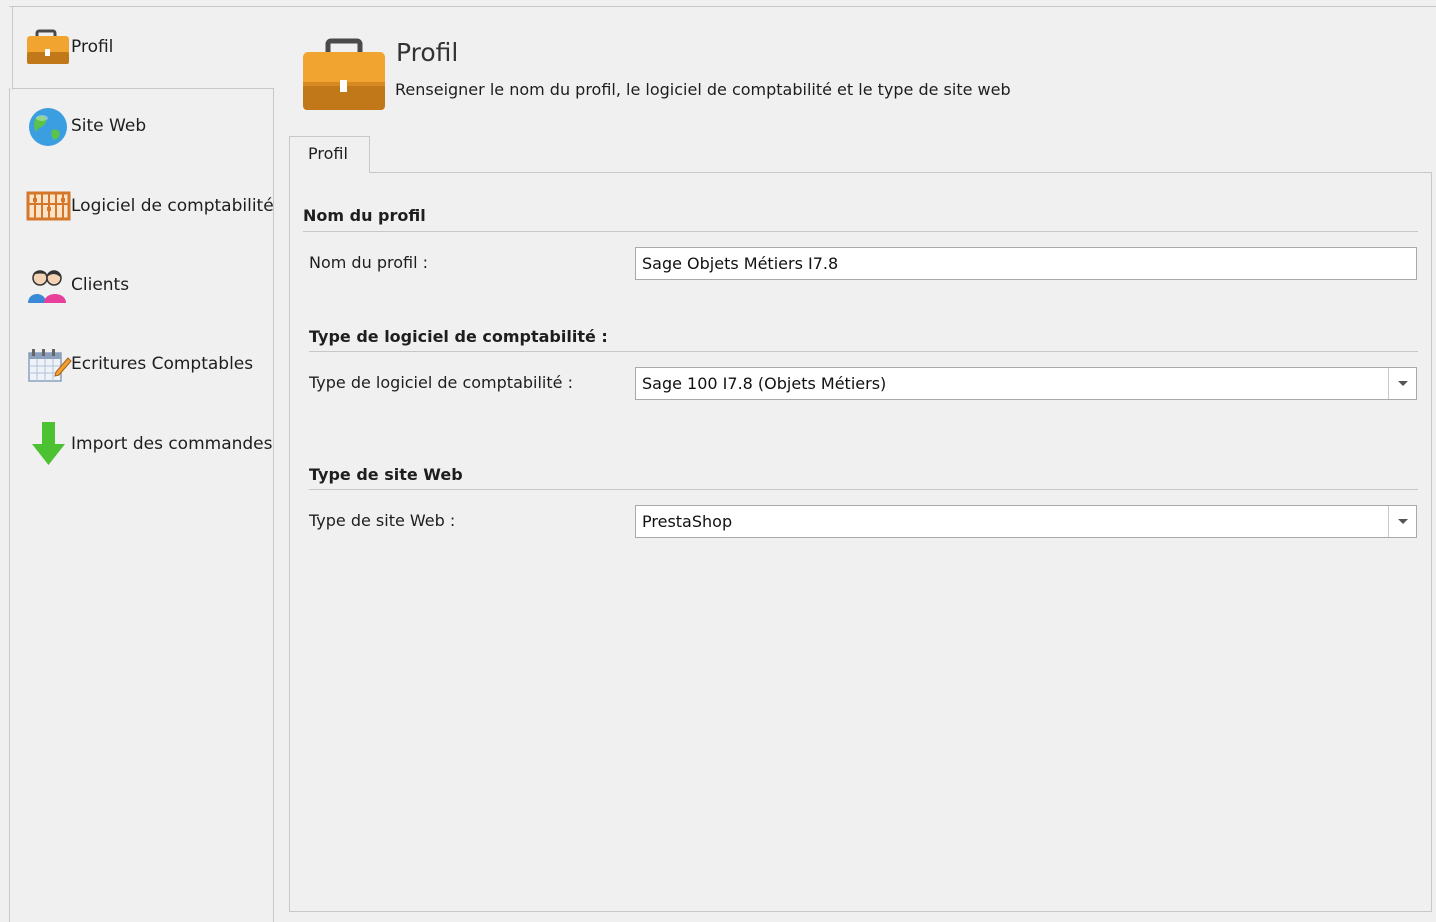 Image resolution: width=1436 pixels, height=922 pixels. Describe the element at coordinates (687, 521) in the screenshot. I see `website-type-value: PrestaShop` at that location.